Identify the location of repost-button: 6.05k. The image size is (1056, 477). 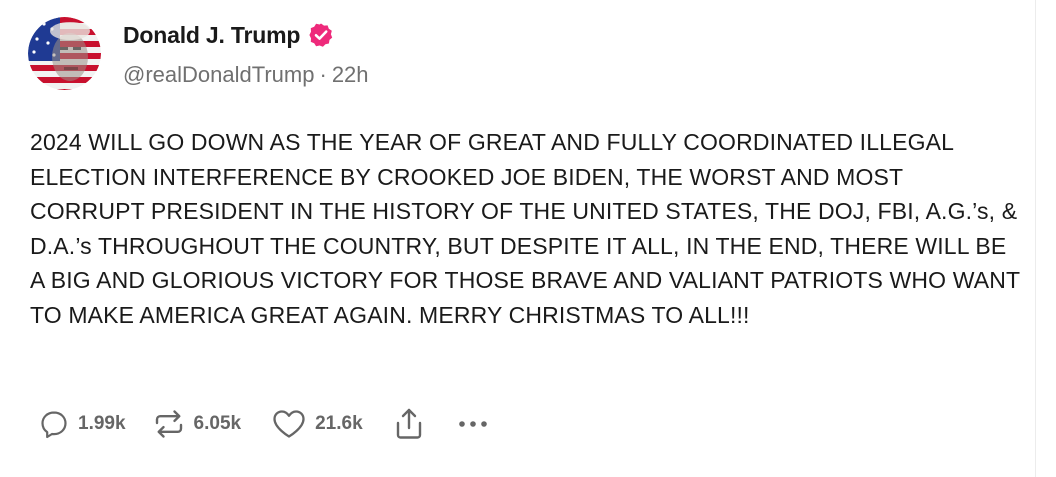
(197, 424).